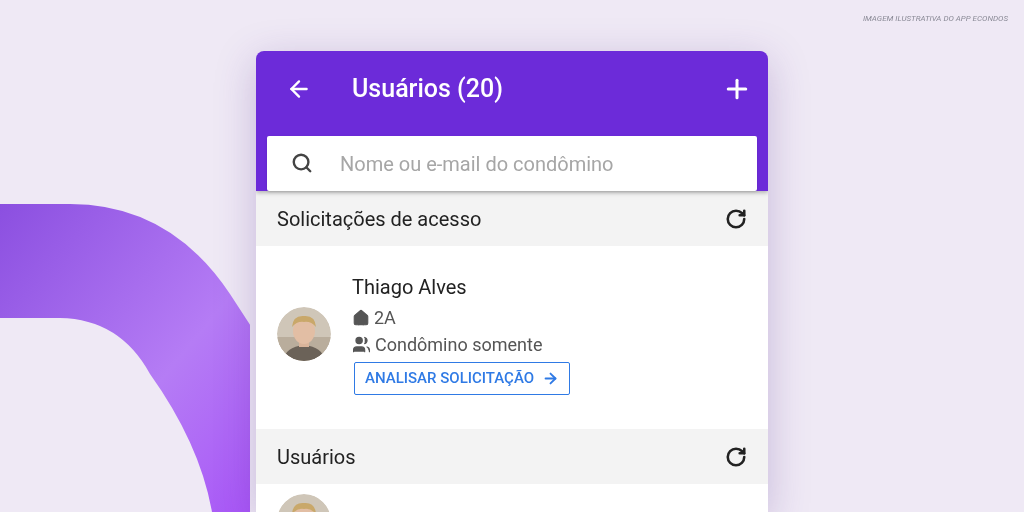 This screenshot has height=512, width=1024. I want to click on people-icon, so click(361, 344).